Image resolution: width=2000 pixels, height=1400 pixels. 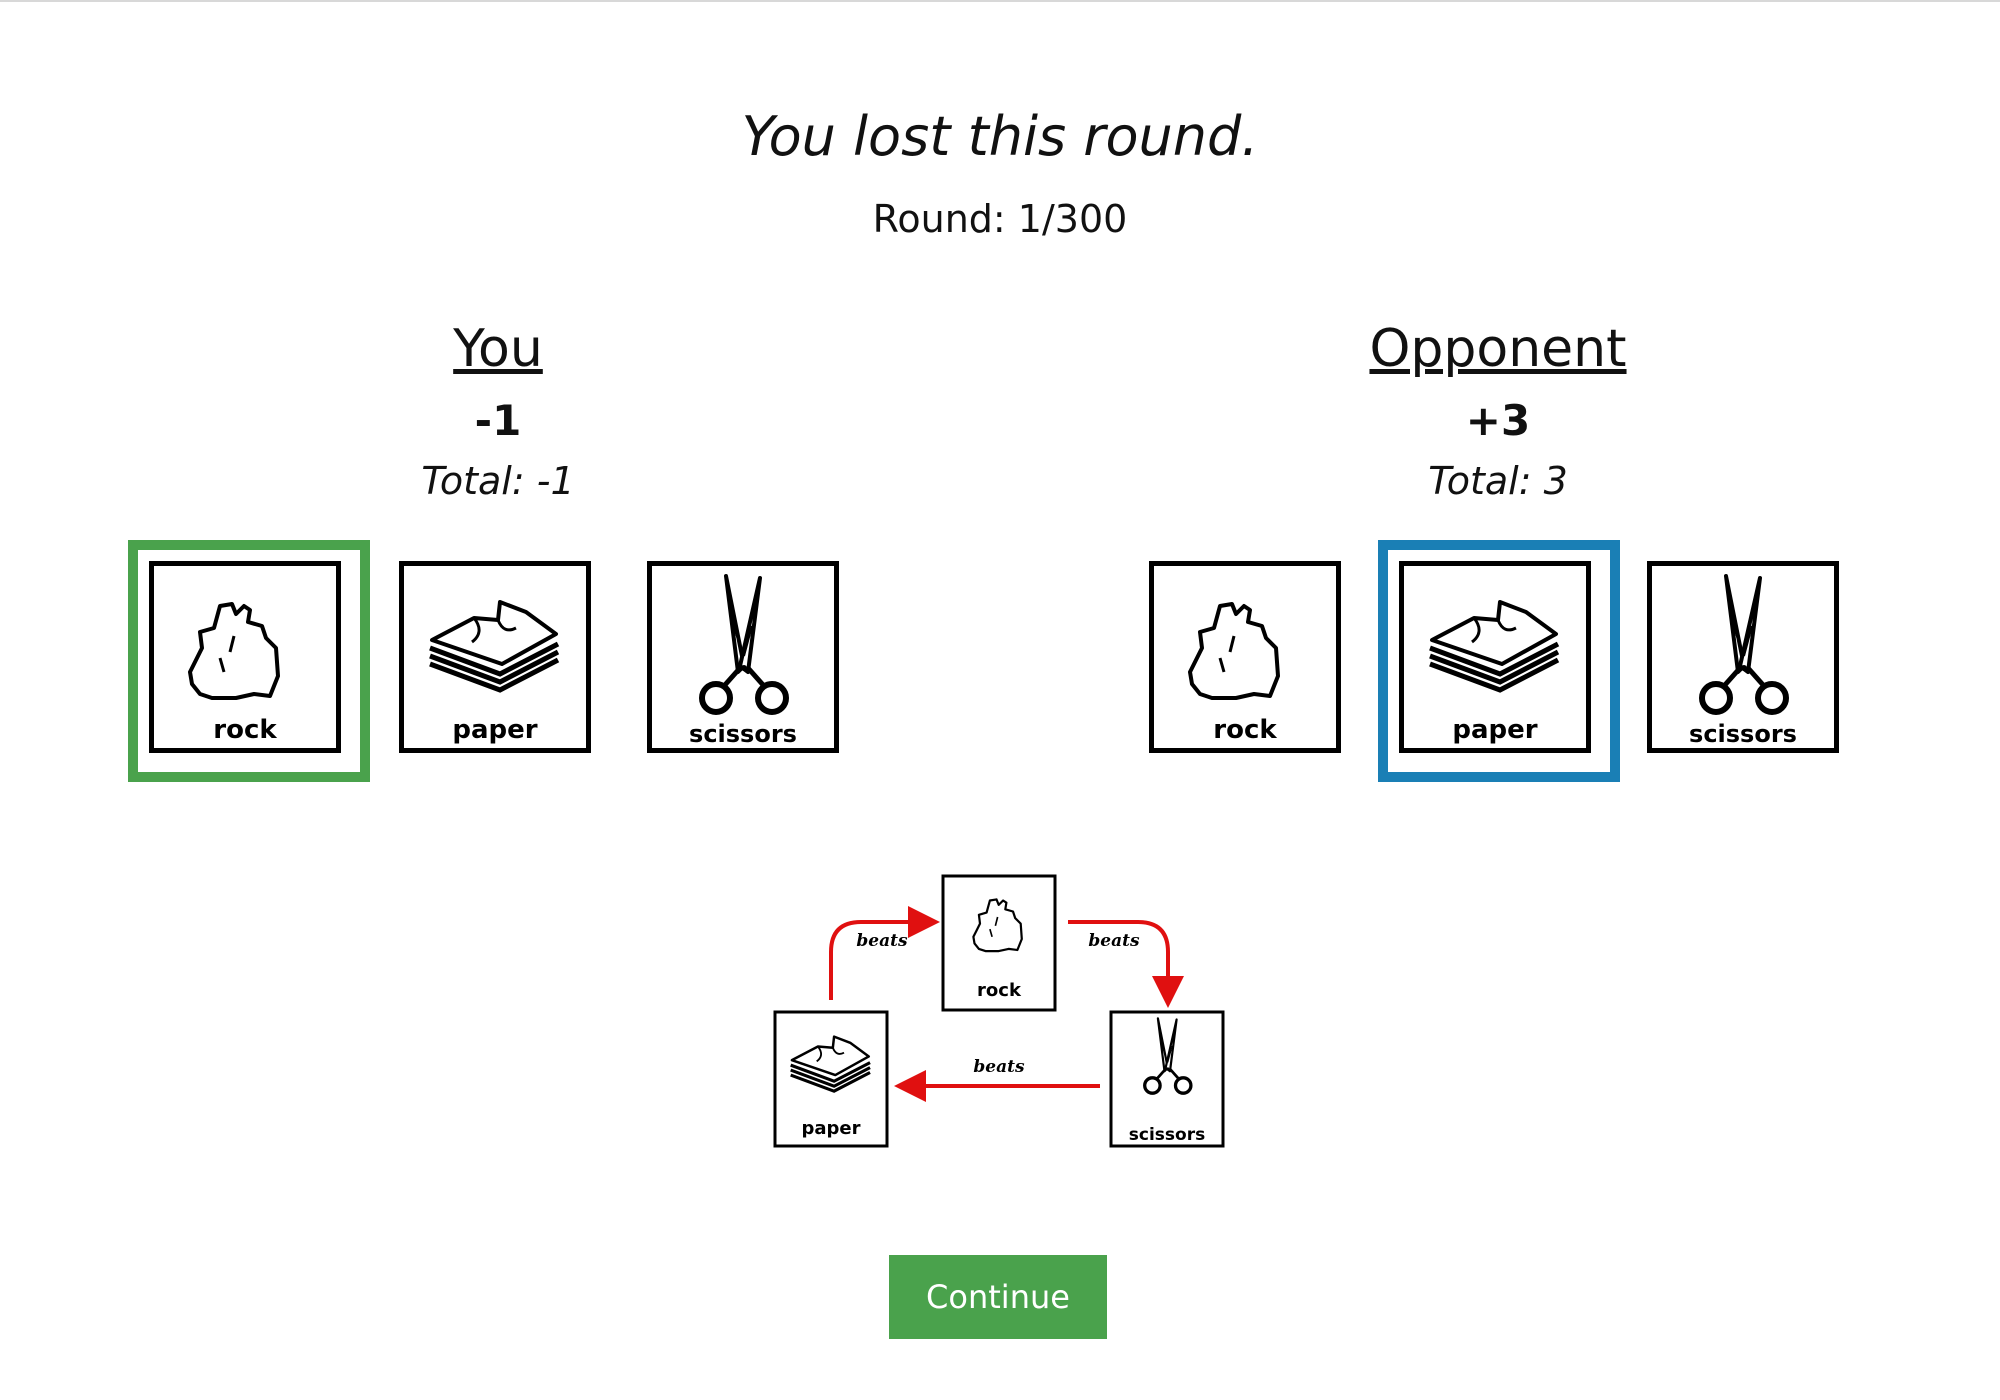 I want to click on round-counter: Round: 1/300, so click(x=1000, y=219).